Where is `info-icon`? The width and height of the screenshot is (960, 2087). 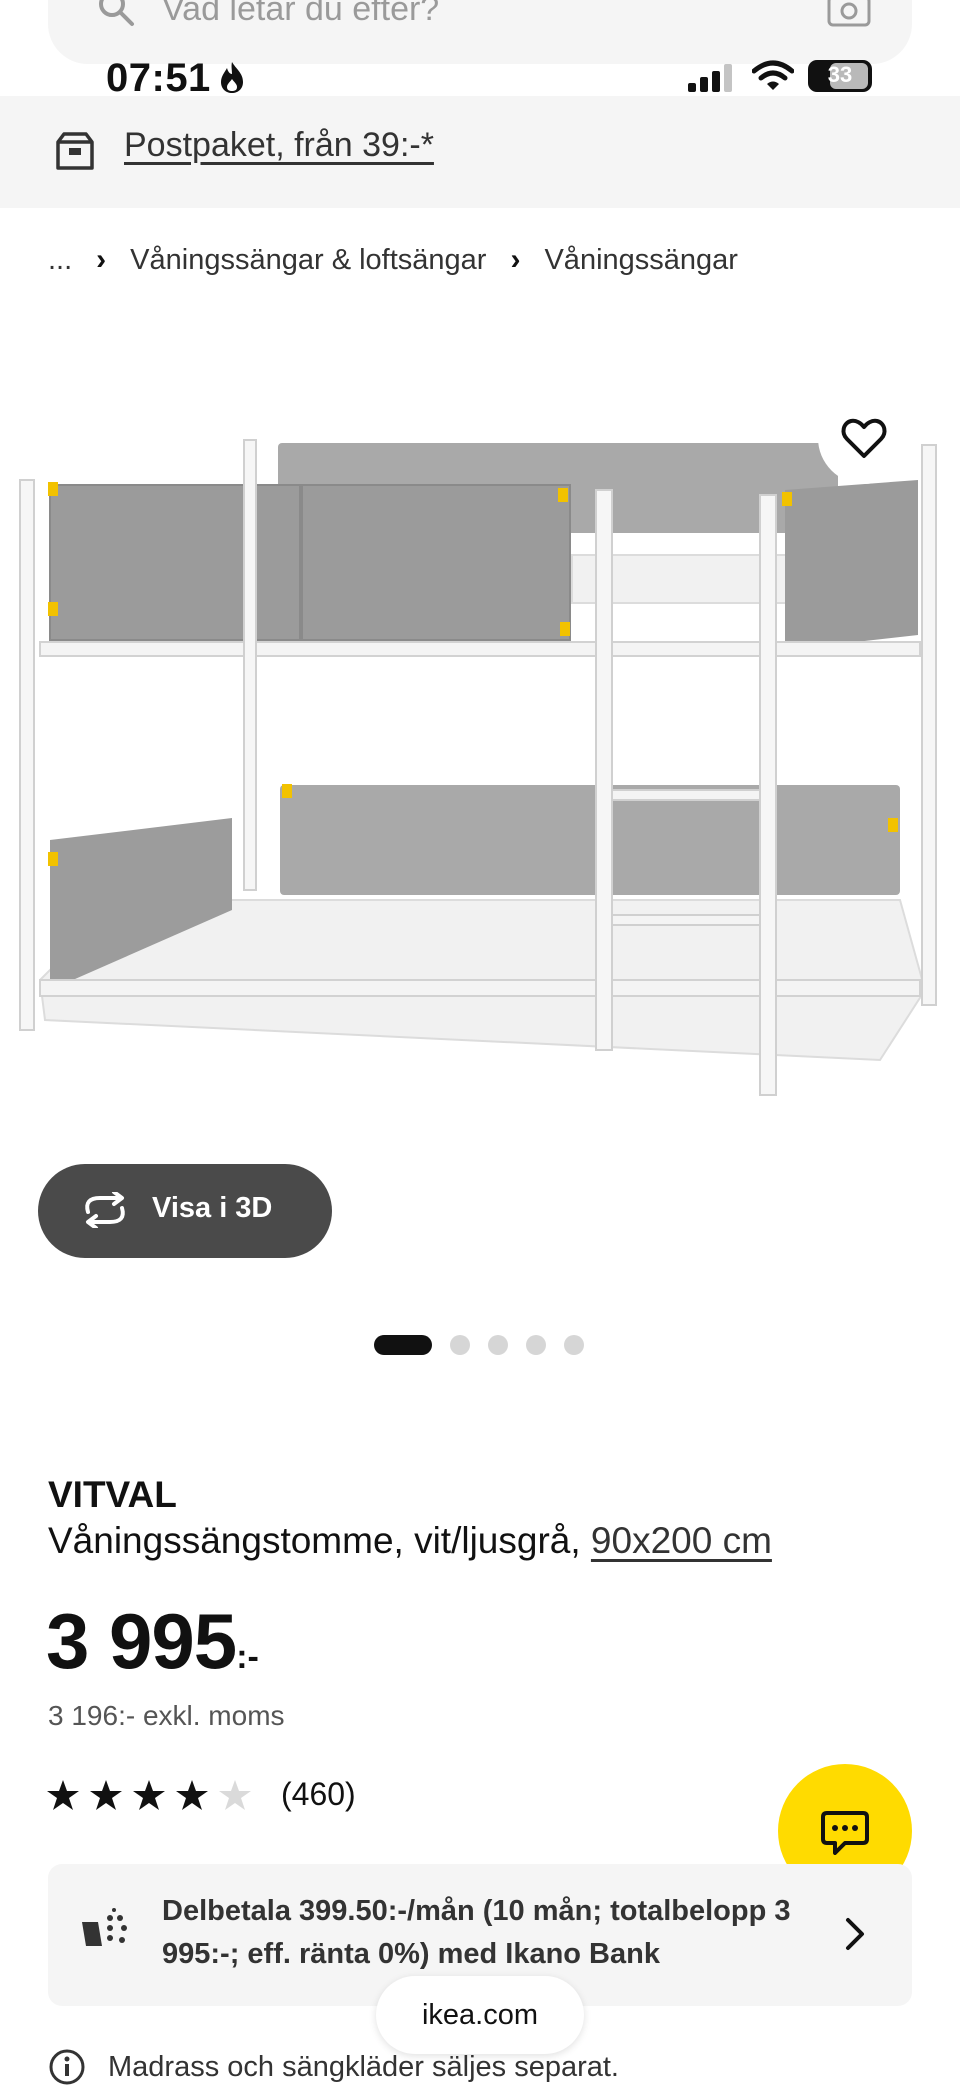
info-icon is located at coordinates (67, 2067).